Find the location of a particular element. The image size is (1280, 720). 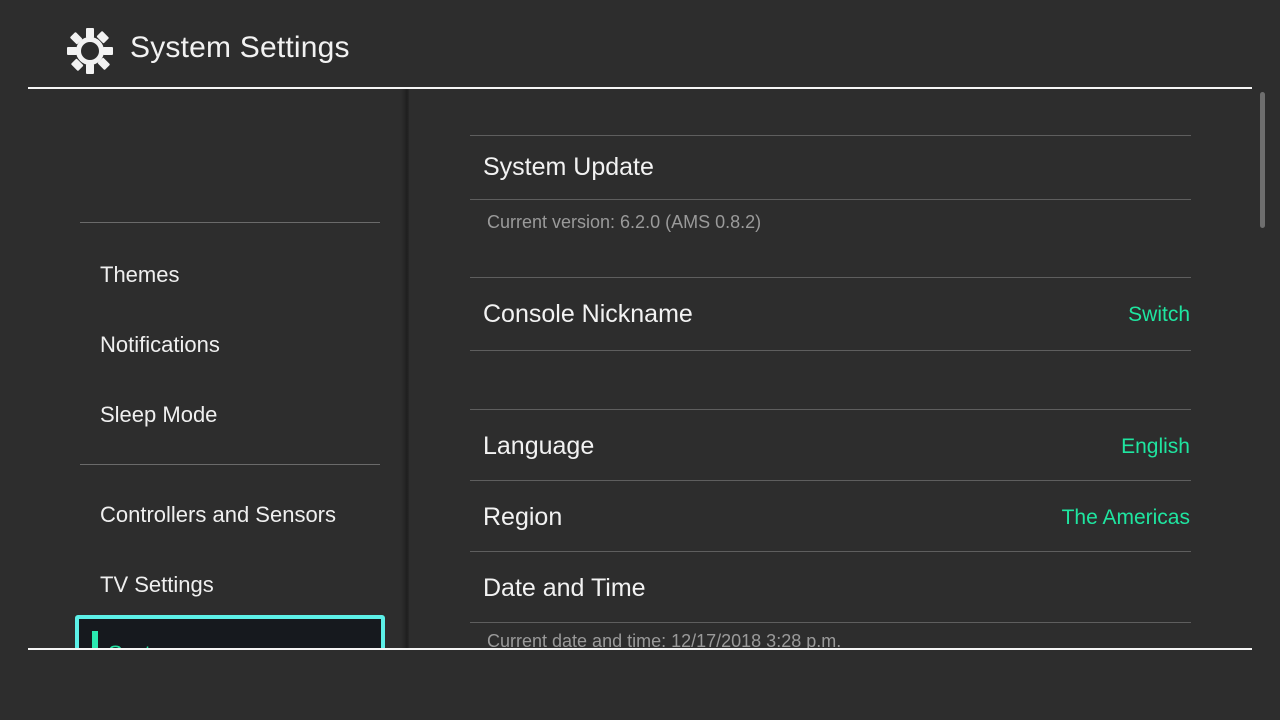

language-value: English is located at coordinates (1155, 447).